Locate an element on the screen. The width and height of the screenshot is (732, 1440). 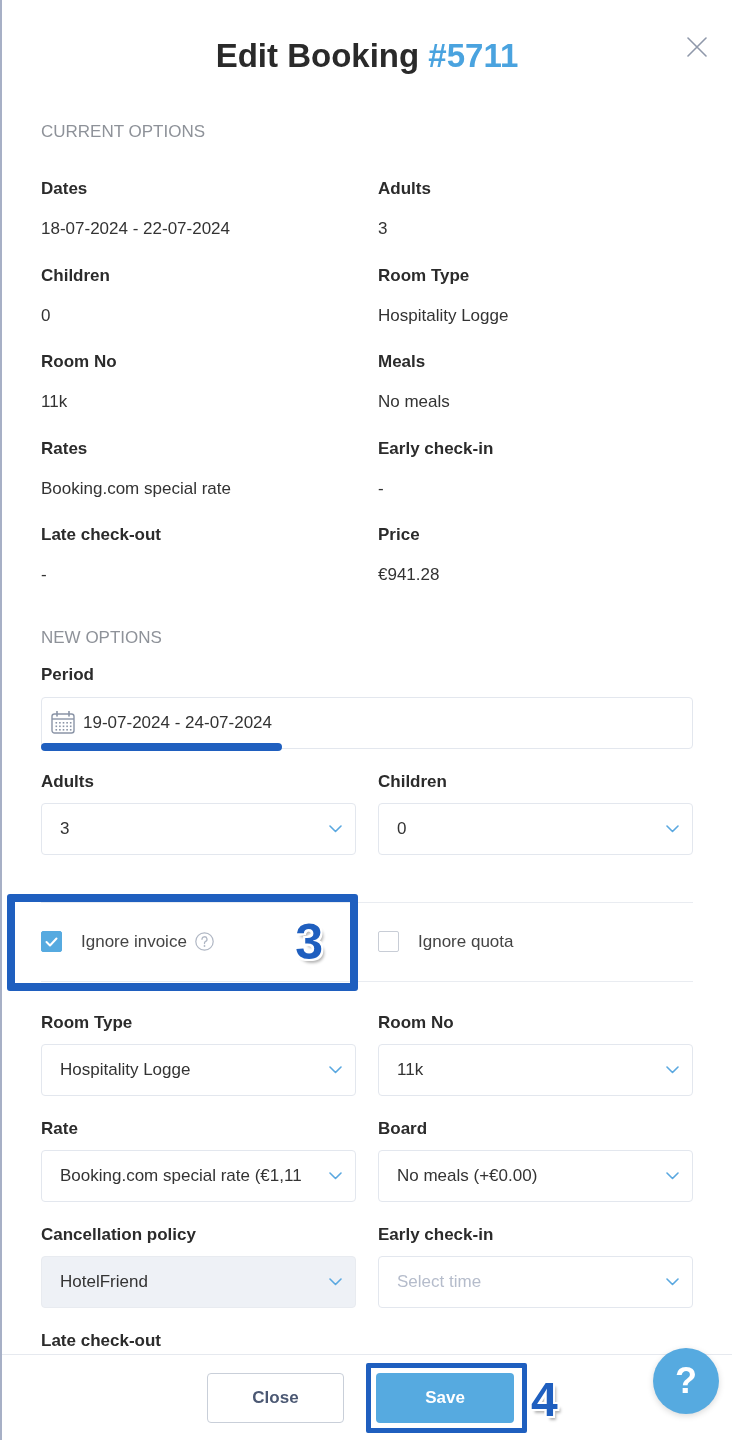
booking-number: #5711 is located at coordinates (473, 55).